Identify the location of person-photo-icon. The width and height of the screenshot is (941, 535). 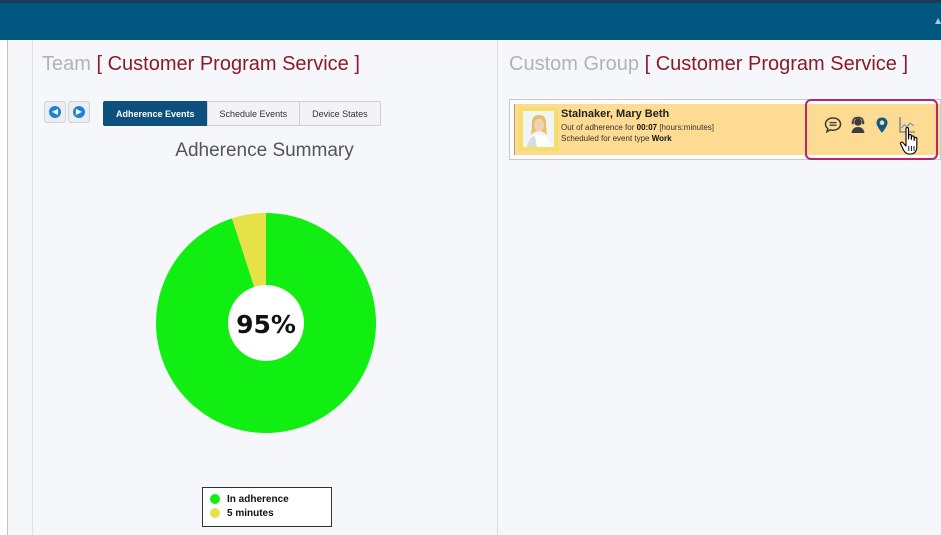
(538, 129).